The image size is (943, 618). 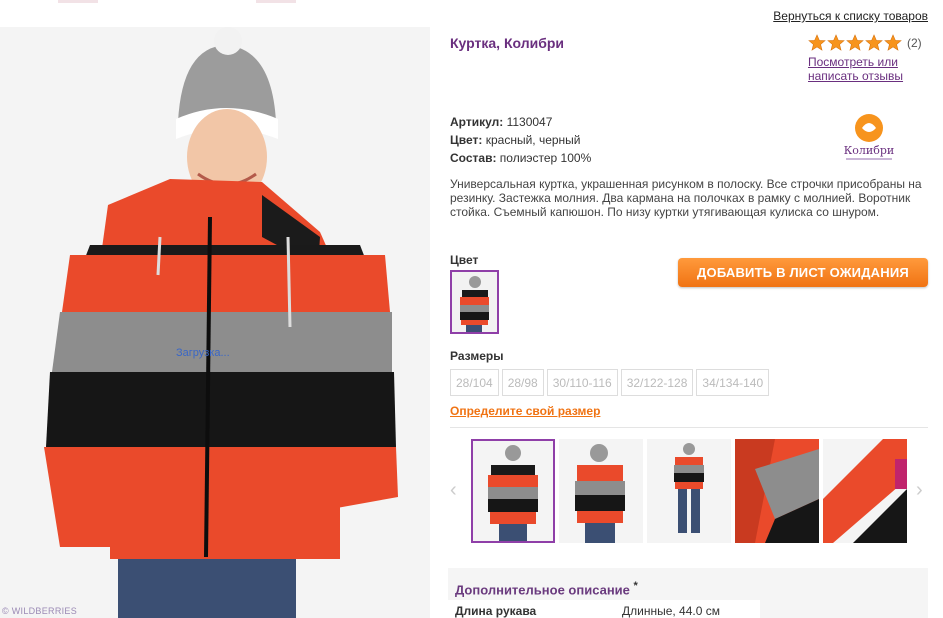 I want to click on spec-row: Состав: полиэстер 100%, so click(x=520, y=158).